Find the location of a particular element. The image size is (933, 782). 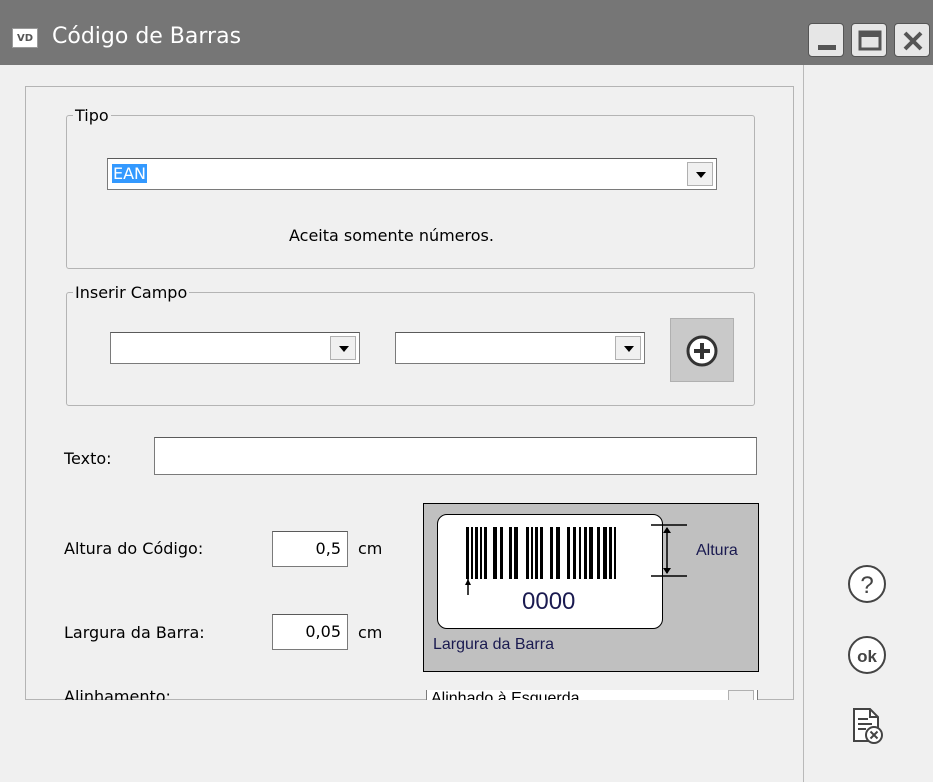

close-icon is located at coordinates (913, 41).